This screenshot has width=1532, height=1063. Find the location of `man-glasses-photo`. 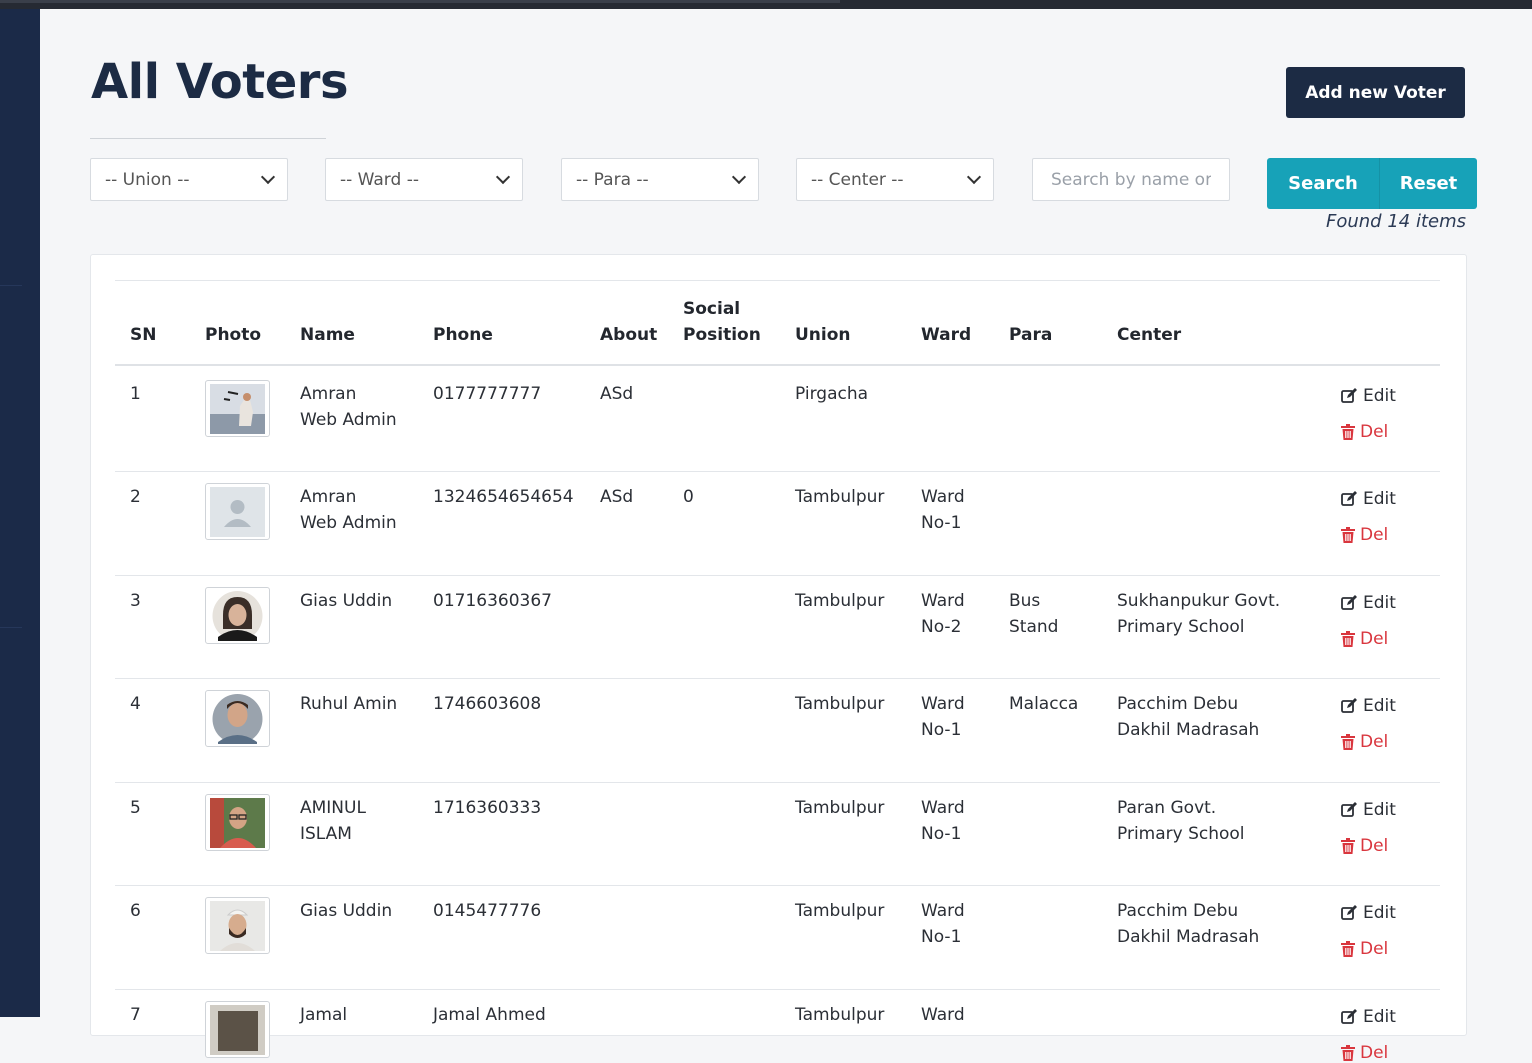

man-glasses-photo is located at coordinates (237, 822).